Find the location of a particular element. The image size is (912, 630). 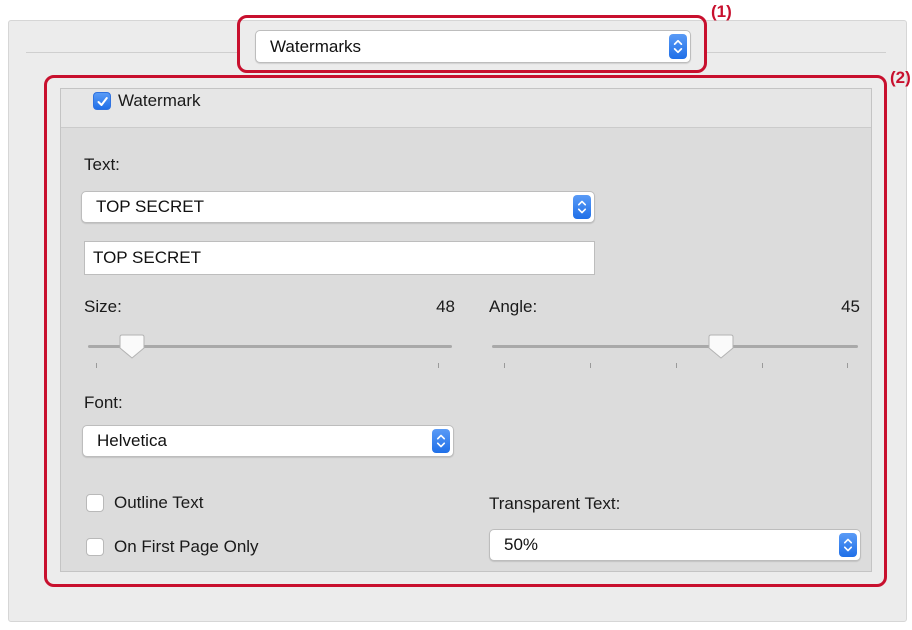

pane-menu-popup: Watermarks is located at coordinates (473, 46).